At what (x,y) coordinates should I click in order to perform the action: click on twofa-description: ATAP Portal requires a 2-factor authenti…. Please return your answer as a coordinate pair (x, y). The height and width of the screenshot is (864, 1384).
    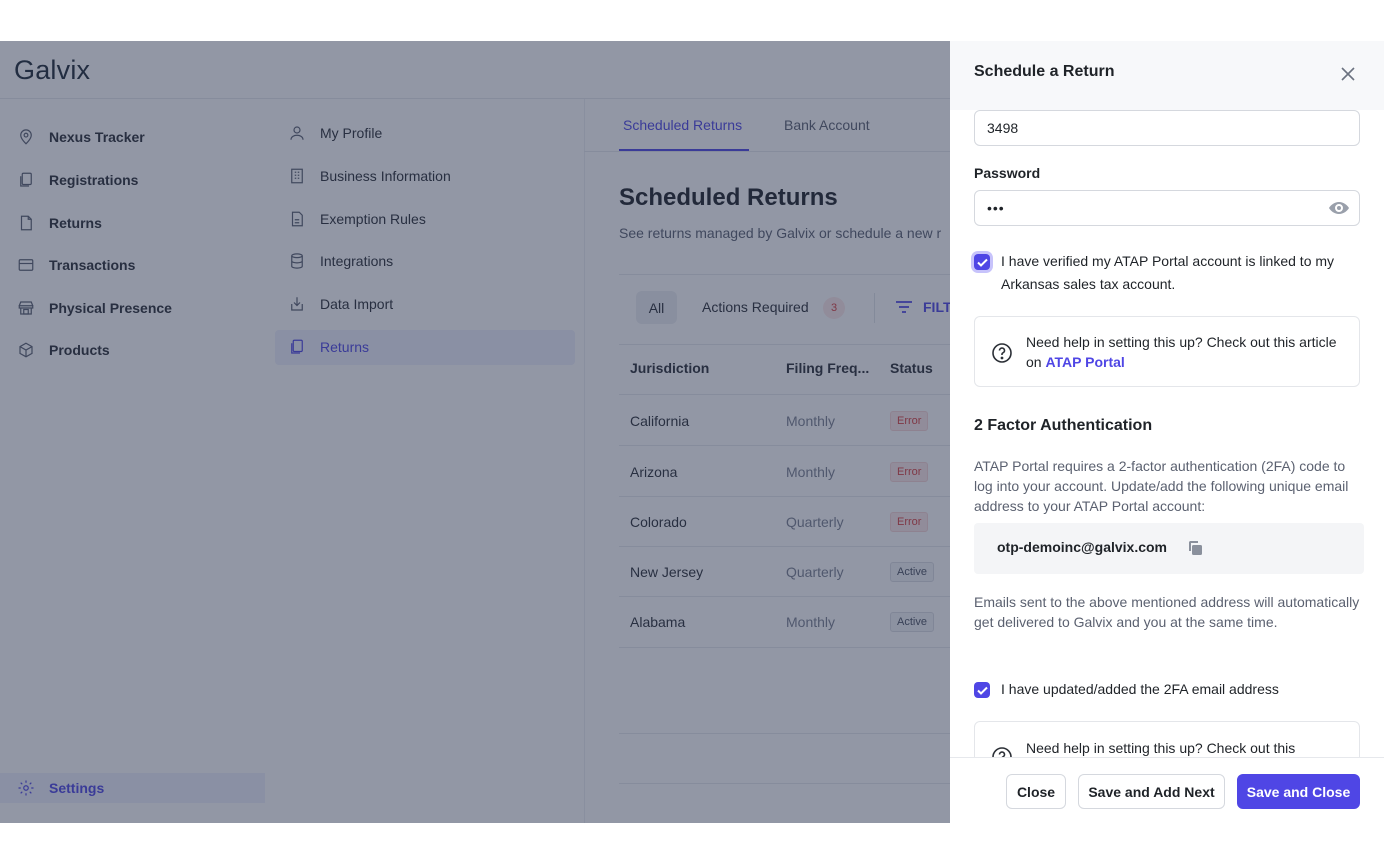
    Looking at the image, I should click on (1161, 486).